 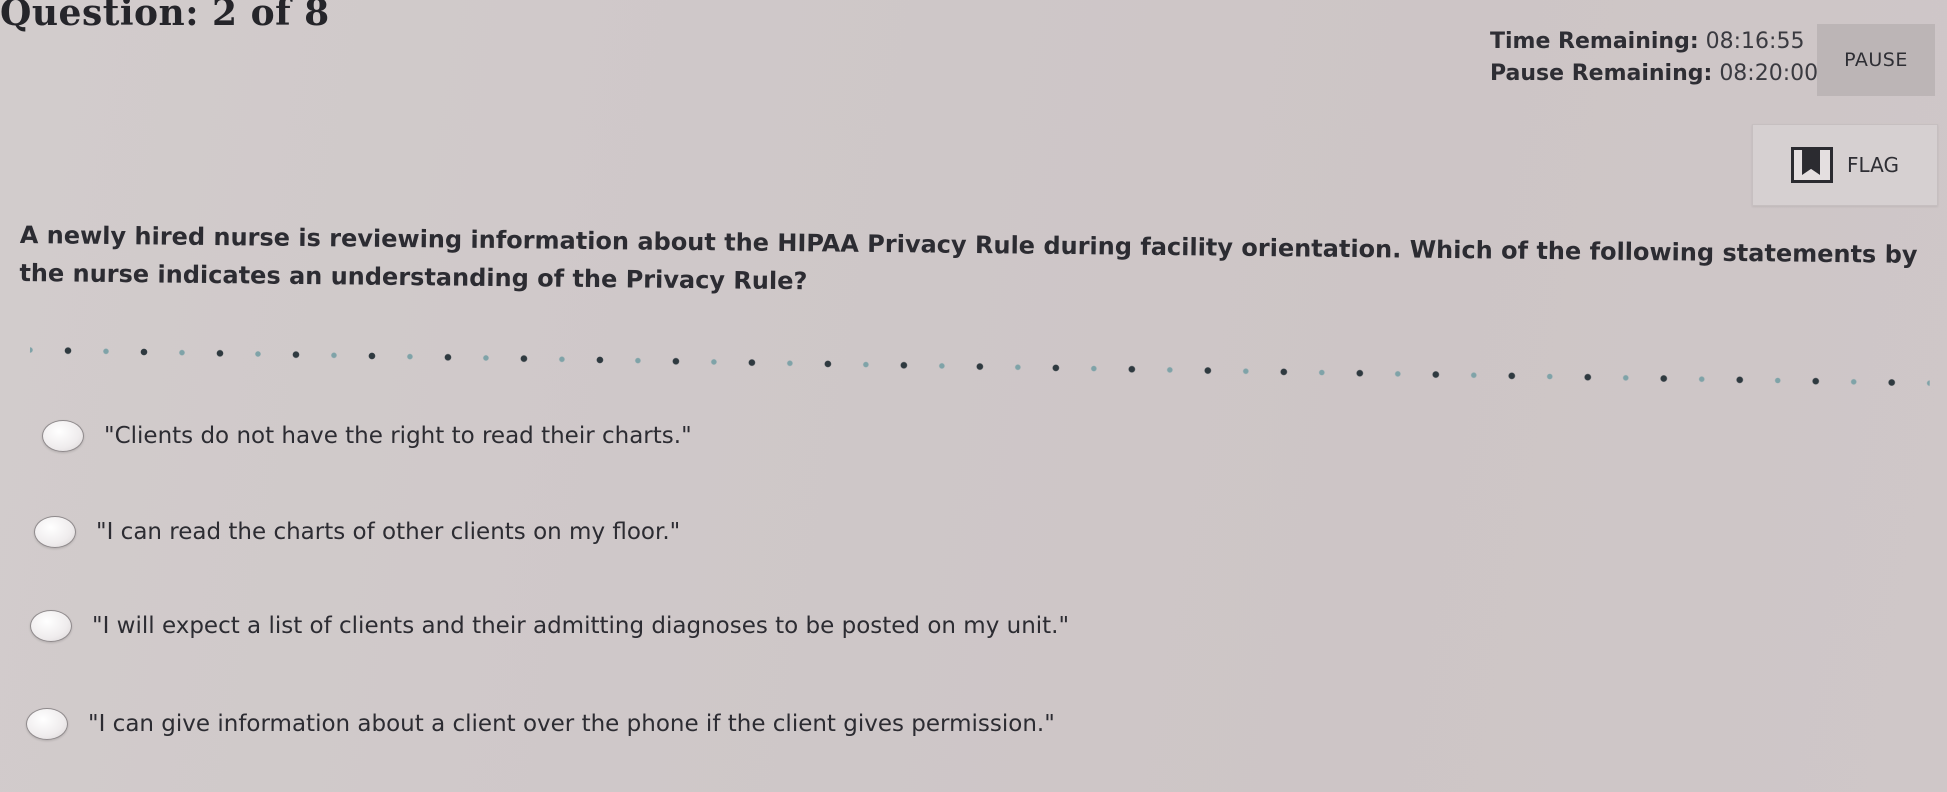 What do you see at coordinates (1594, 41) in the screenshot?
I see `time-remaining-label: Time Remaining:` at bounding box center [1594, 41].